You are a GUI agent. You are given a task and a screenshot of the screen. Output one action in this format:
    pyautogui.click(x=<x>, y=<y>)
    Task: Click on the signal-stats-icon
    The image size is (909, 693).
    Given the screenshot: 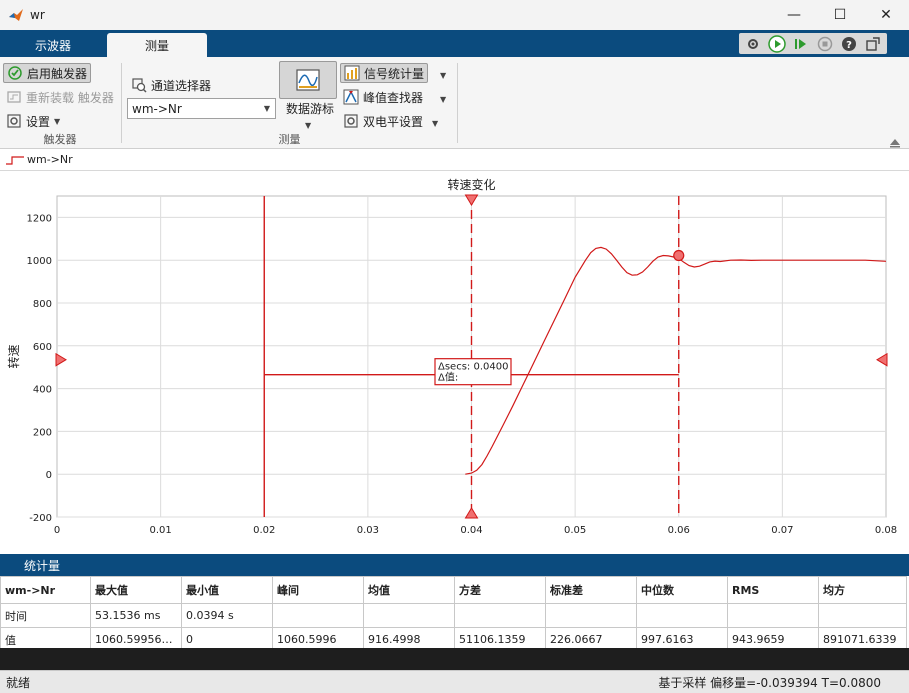 What is the action you would take?
    pyautogui.click(x=352, y=73)
    